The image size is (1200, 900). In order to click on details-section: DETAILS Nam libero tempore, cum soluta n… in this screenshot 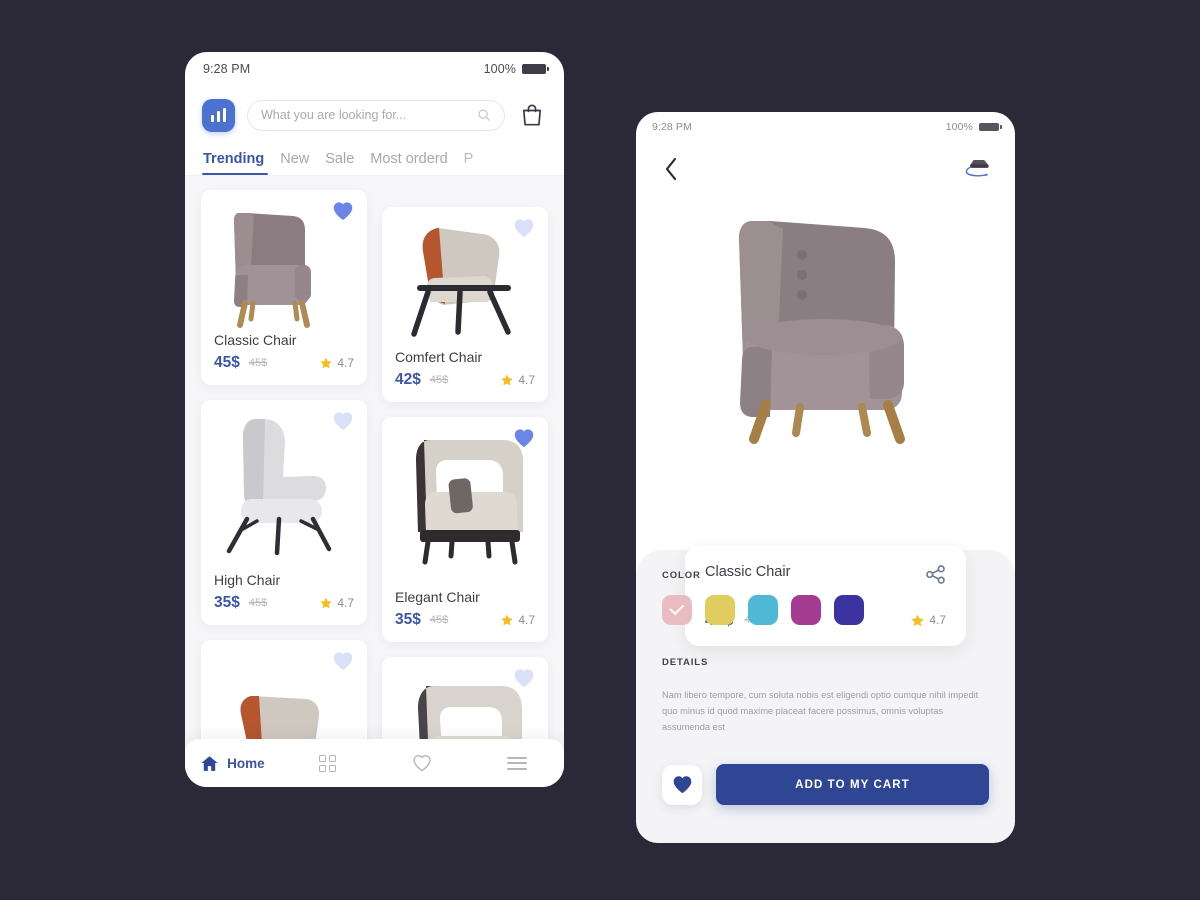, I will do `click(825, 696)`.